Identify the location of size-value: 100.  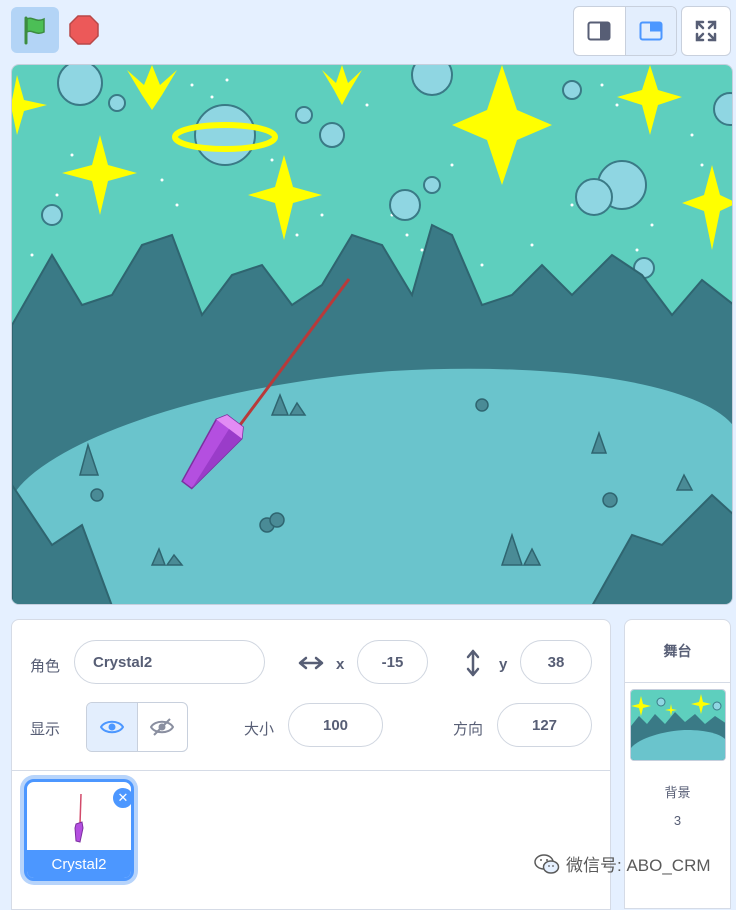
(335, 725).